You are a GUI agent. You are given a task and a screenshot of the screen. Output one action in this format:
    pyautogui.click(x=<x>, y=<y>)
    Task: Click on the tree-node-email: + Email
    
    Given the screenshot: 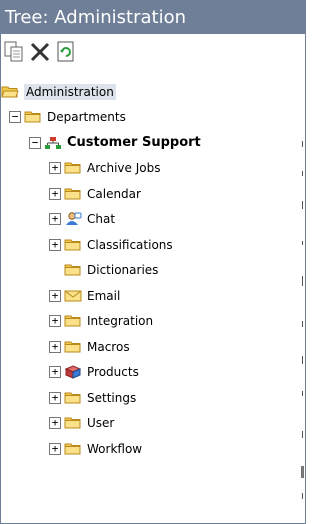 What is the action you would take?
    pyautogui.click(x=147, y=296)
    